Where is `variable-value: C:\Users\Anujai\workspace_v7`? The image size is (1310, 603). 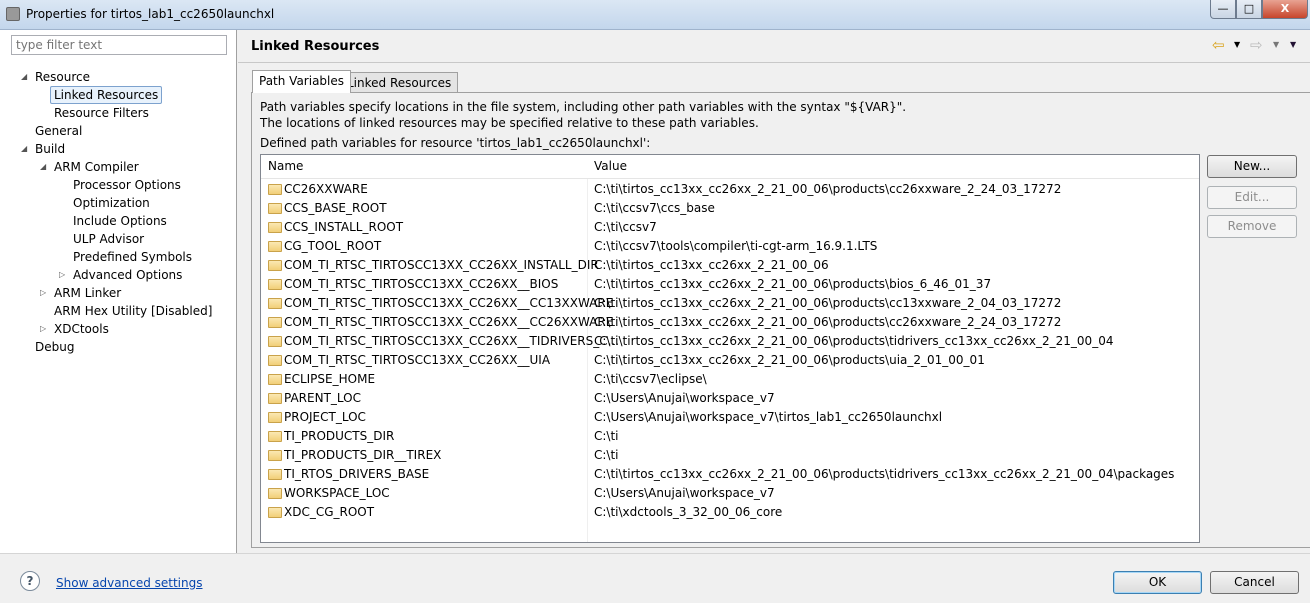
variable-value: C:\Users\Anujai\workspace_v7 is located at coordinates (684, 398).